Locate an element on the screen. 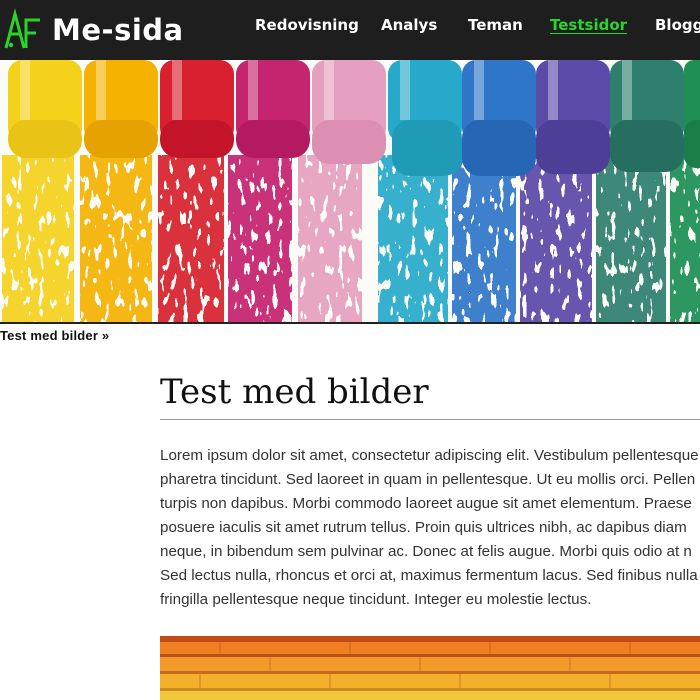  nav-redovisning: Redovisning is located at coordinates (307, 25).